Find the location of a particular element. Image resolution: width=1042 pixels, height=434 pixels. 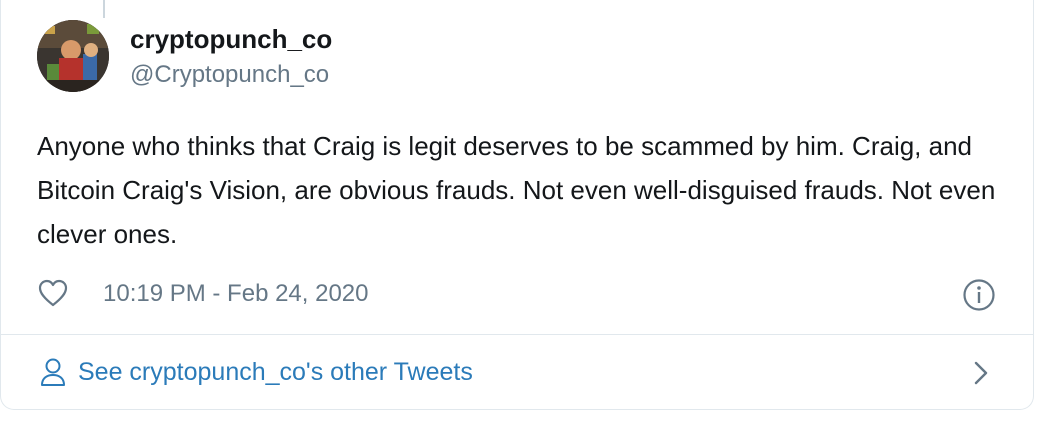

user-handle: @Cryptopunch_co is located at coordinates (229, 75).